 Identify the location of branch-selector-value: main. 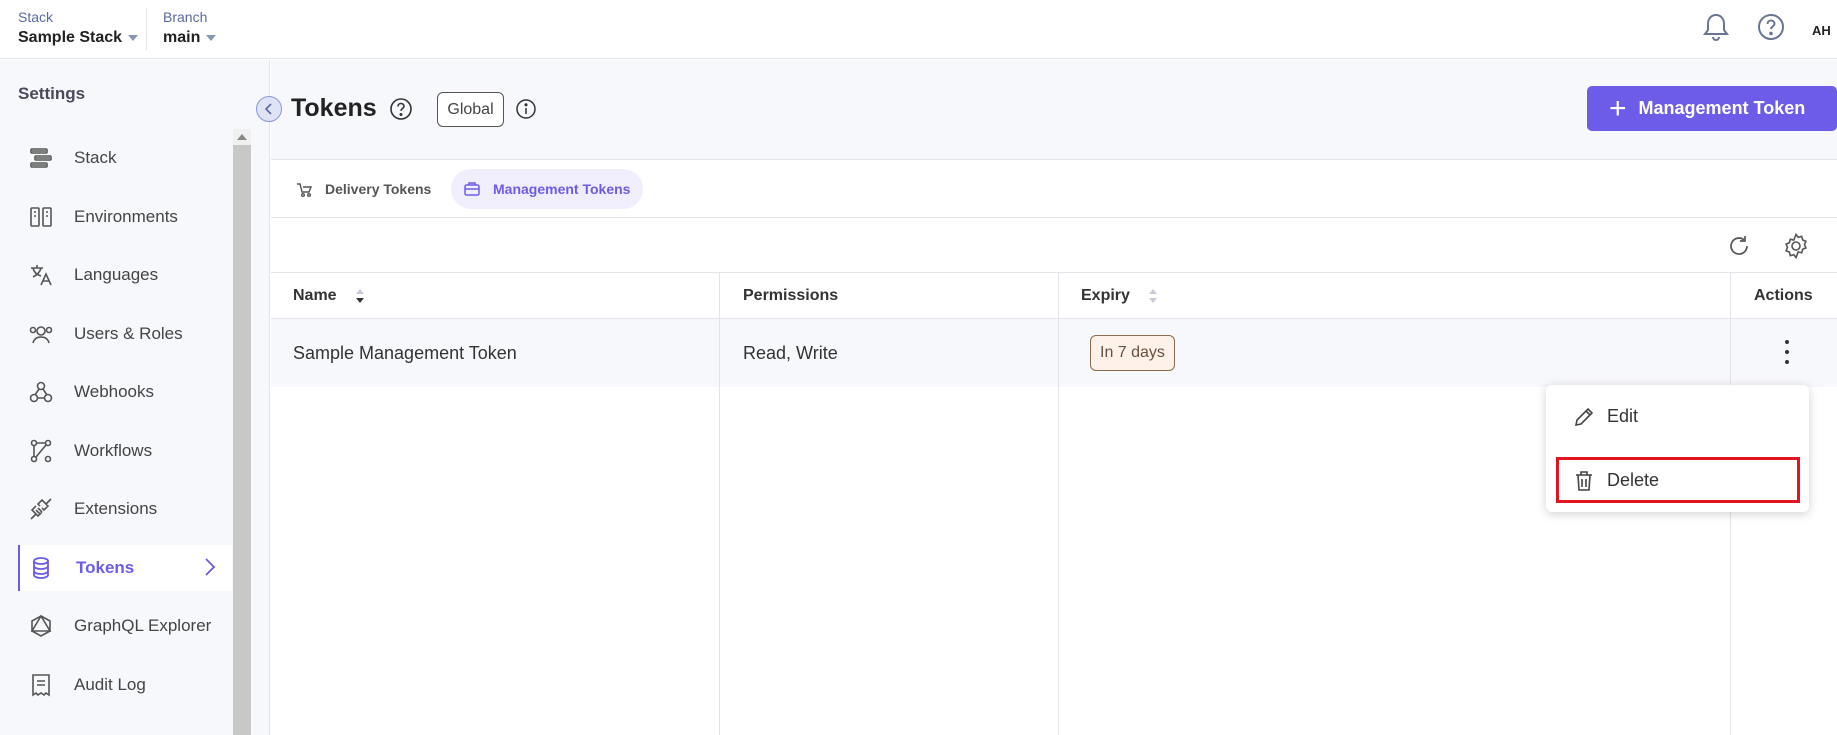
(182, 37).